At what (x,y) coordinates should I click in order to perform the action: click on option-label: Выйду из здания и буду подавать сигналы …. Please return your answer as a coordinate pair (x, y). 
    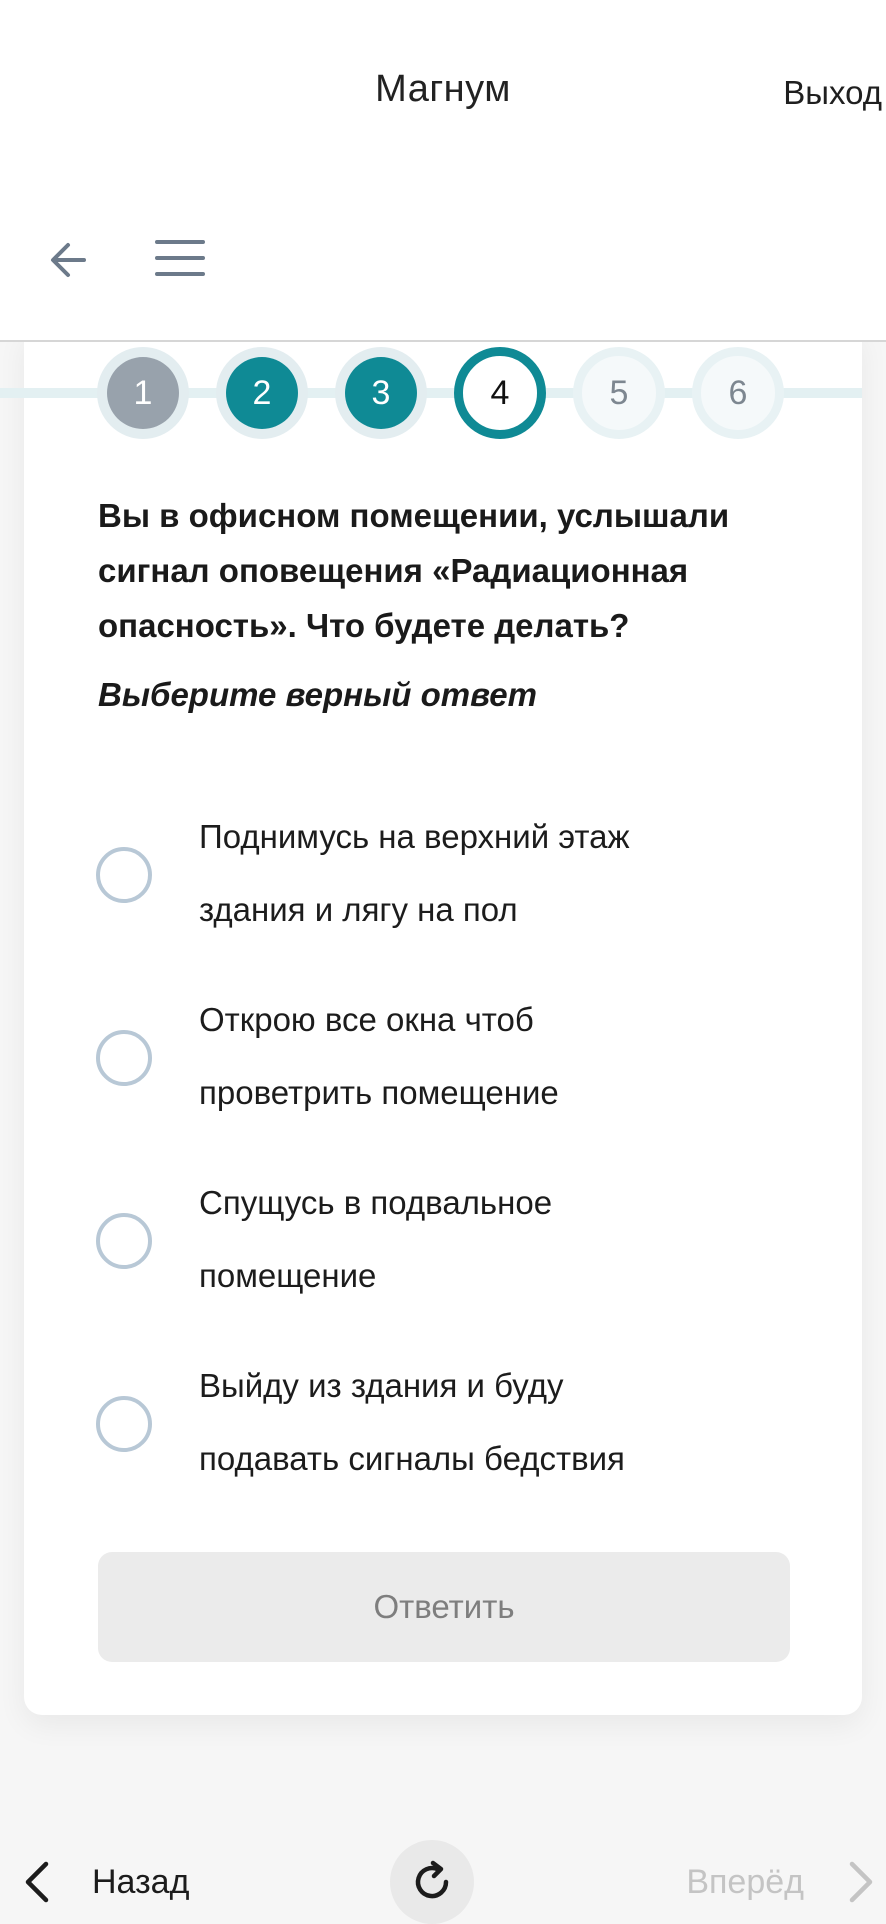
    Looking at the image, I should click on (412, 1422).